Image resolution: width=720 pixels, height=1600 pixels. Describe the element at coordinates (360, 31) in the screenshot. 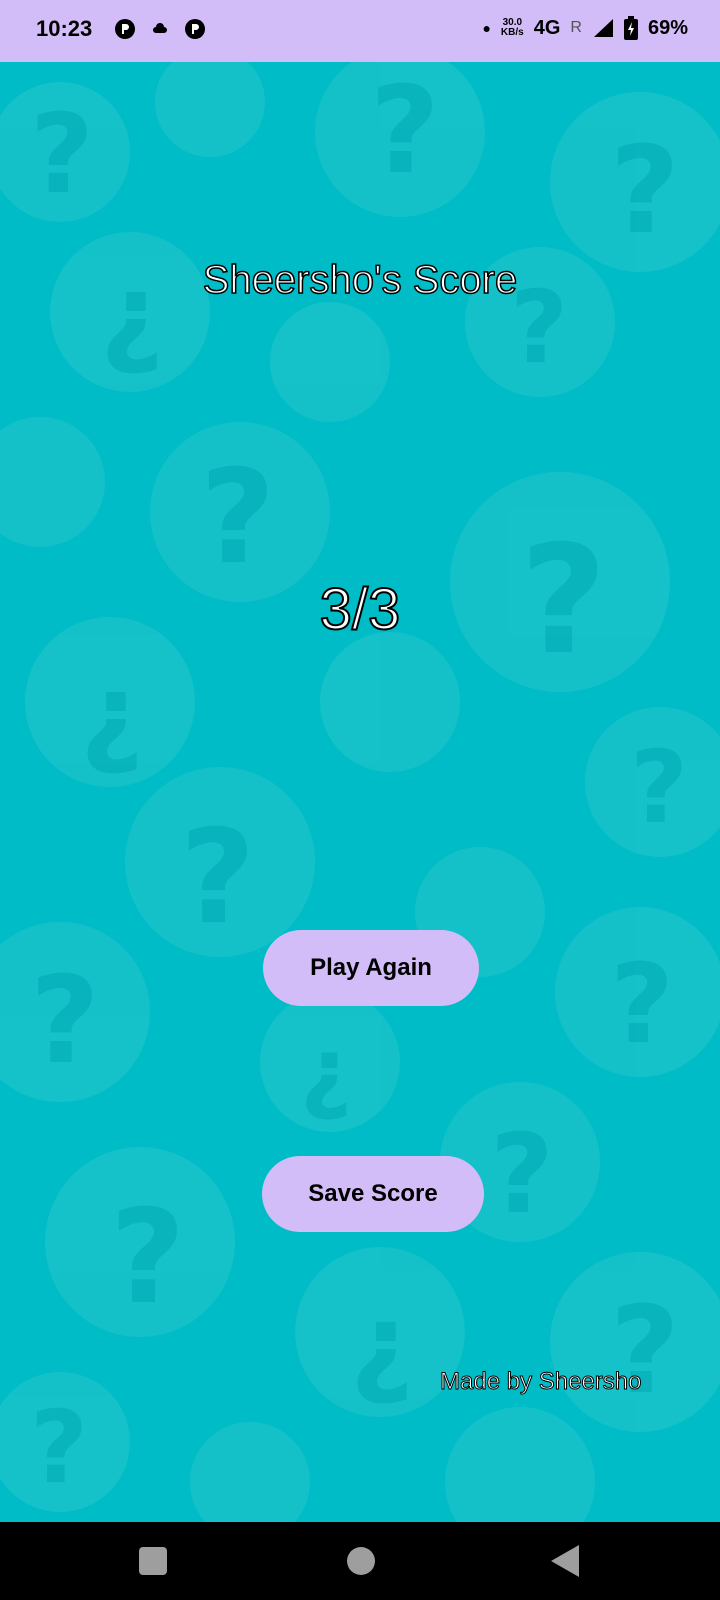

I see `status-bar: 10:23 ● 30.0 KB/s 4G R 69%` at that location.